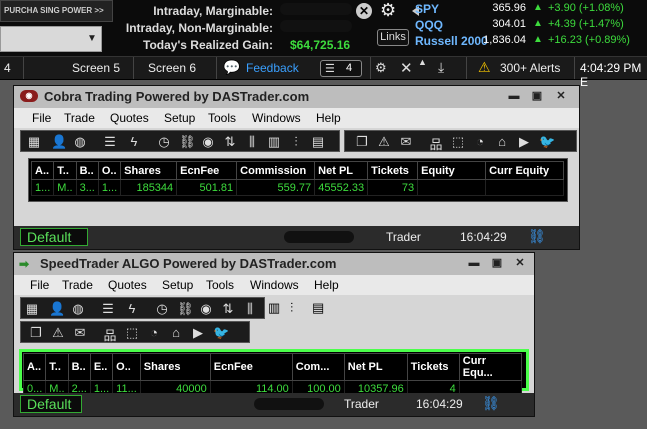 Image resolution: width=647 pixels, height=429 pixels. What do you see at coordinates (250, 309) in the screenshot?
I see `sliders-icon: ⫼` at bounding box center [250, 309].